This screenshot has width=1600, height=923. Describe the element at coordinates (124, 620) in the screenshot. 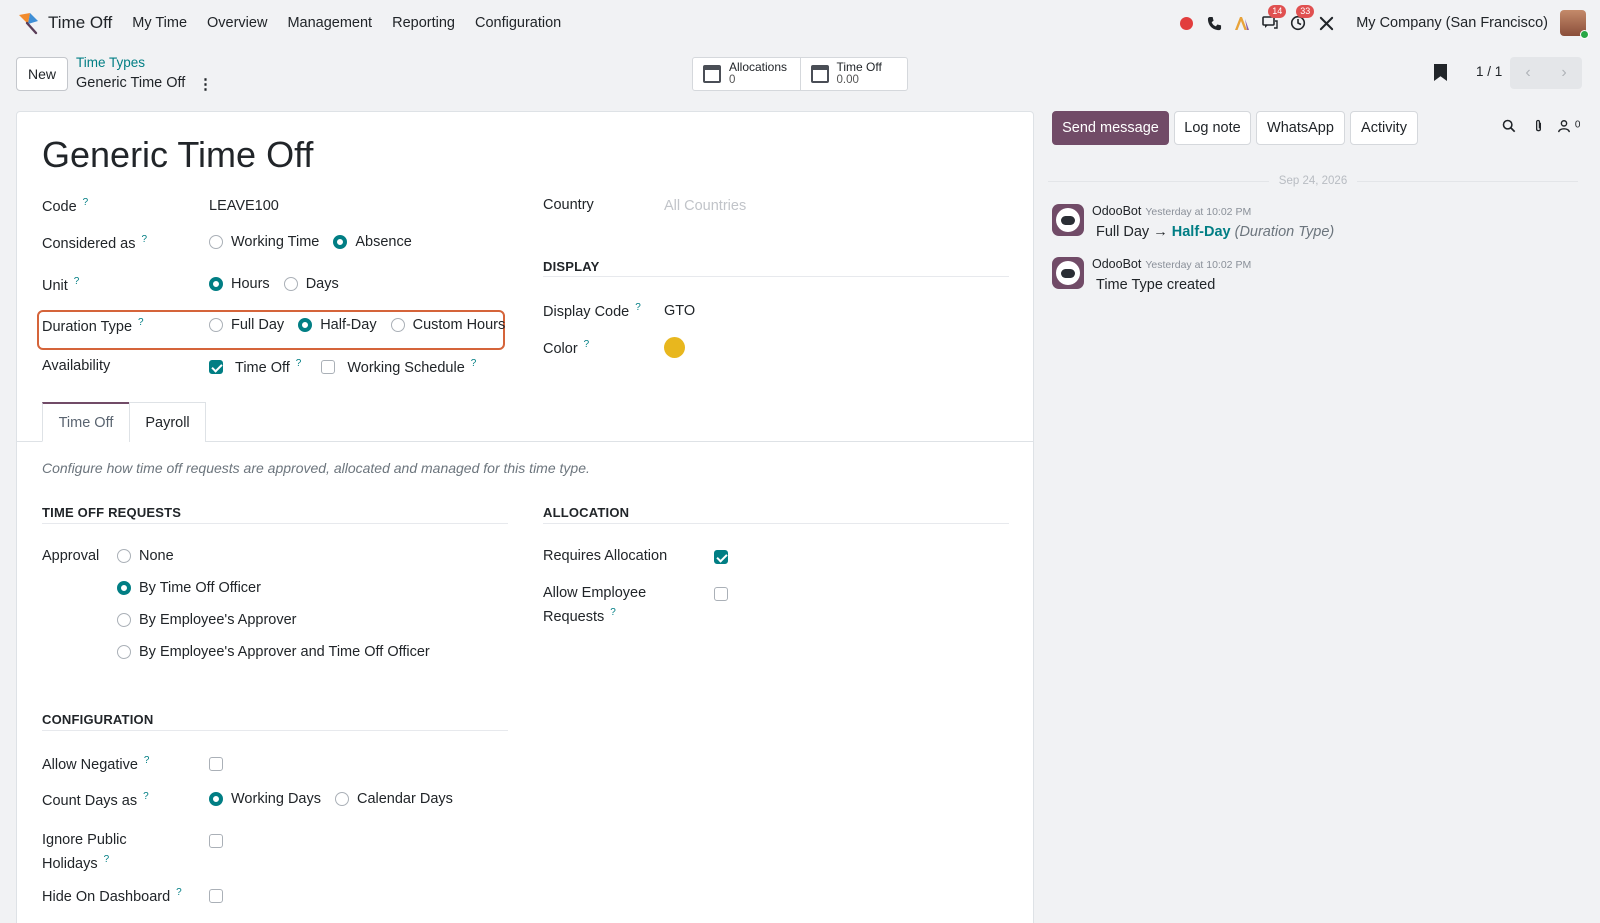

I see `radio-by-employee-approver` at that location.